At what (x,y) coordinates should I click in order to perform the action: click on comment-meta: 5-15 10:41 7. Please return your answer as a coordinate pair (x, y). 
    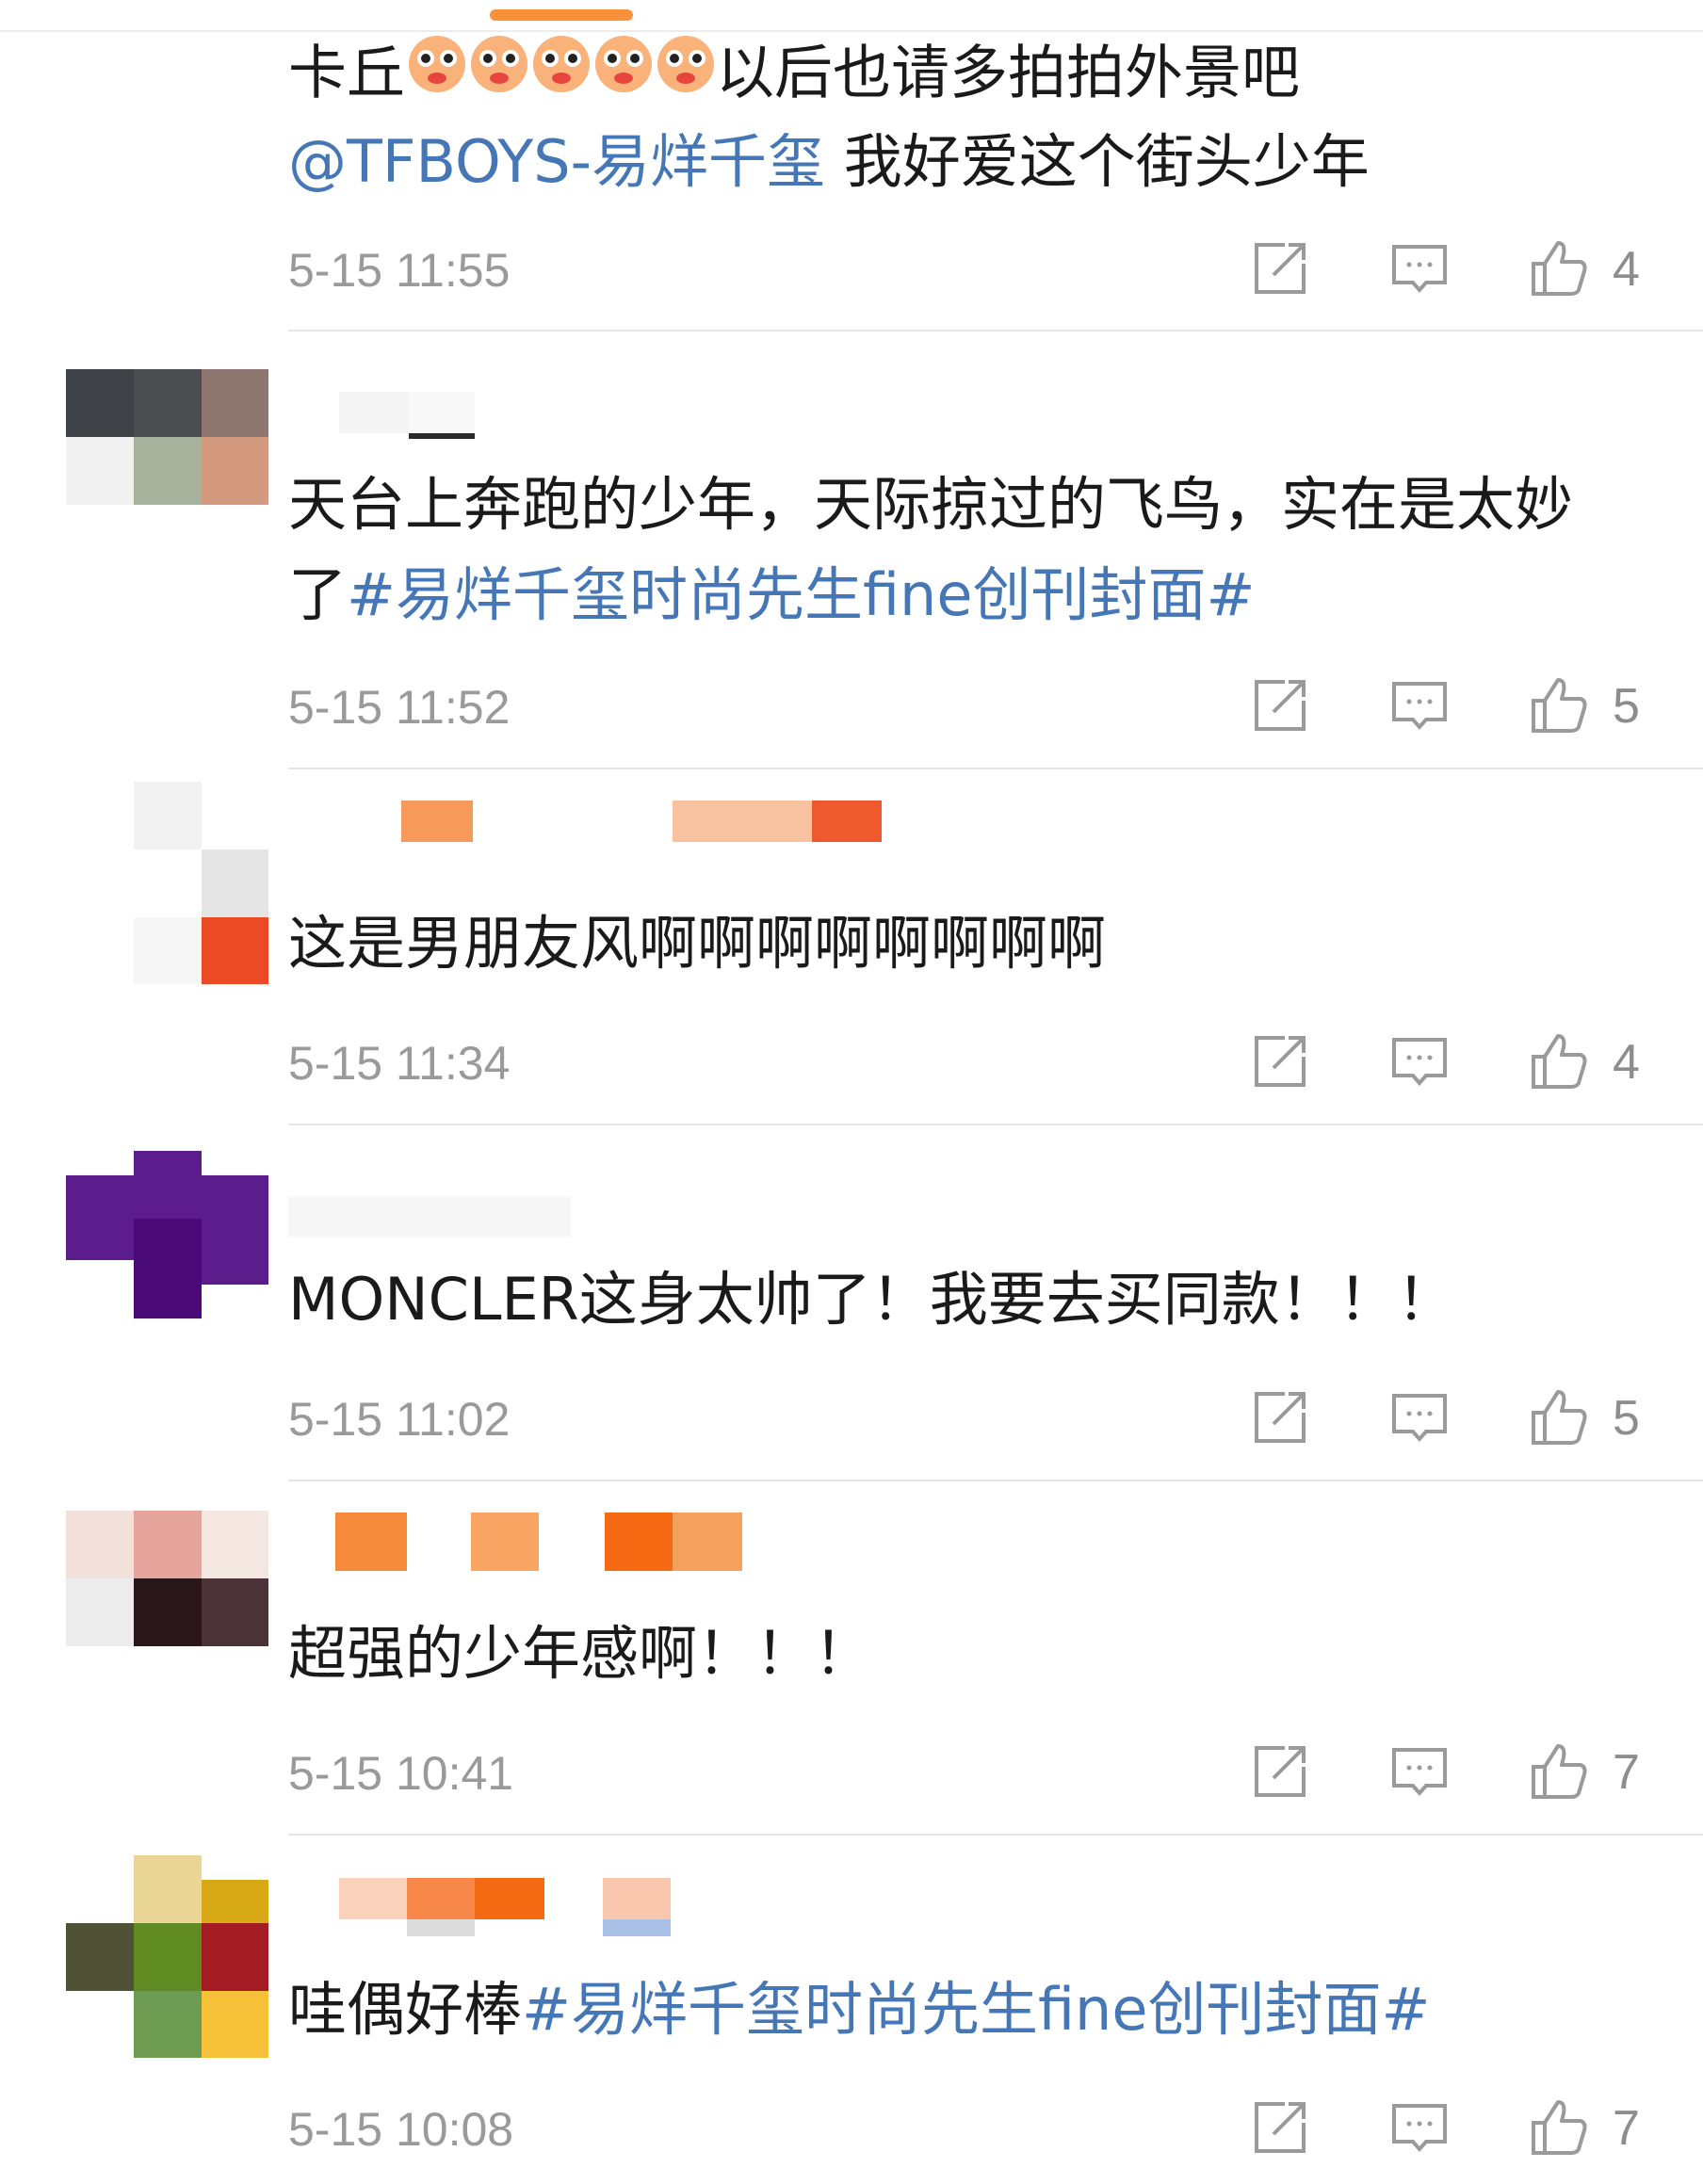
    Looking at the image, I should click on (971, 1771).